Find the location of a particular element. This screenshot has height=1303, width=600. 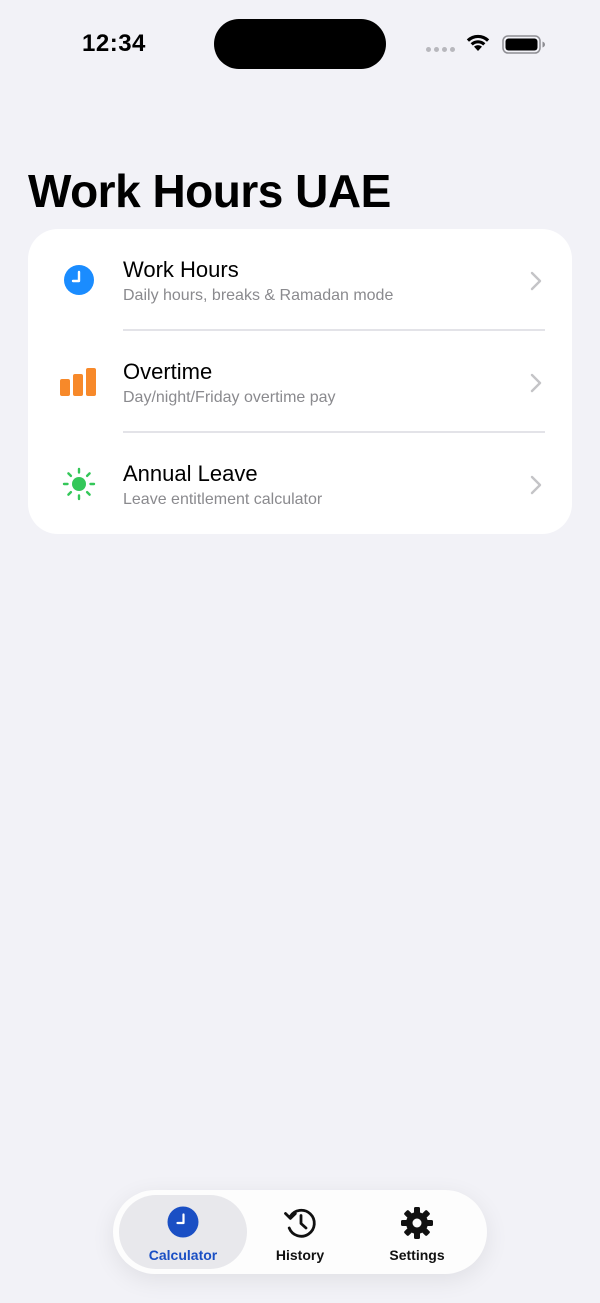

menu-item-overtime: Overtime Day/night/Friday overtime pay is located at coordinates (300, 382).